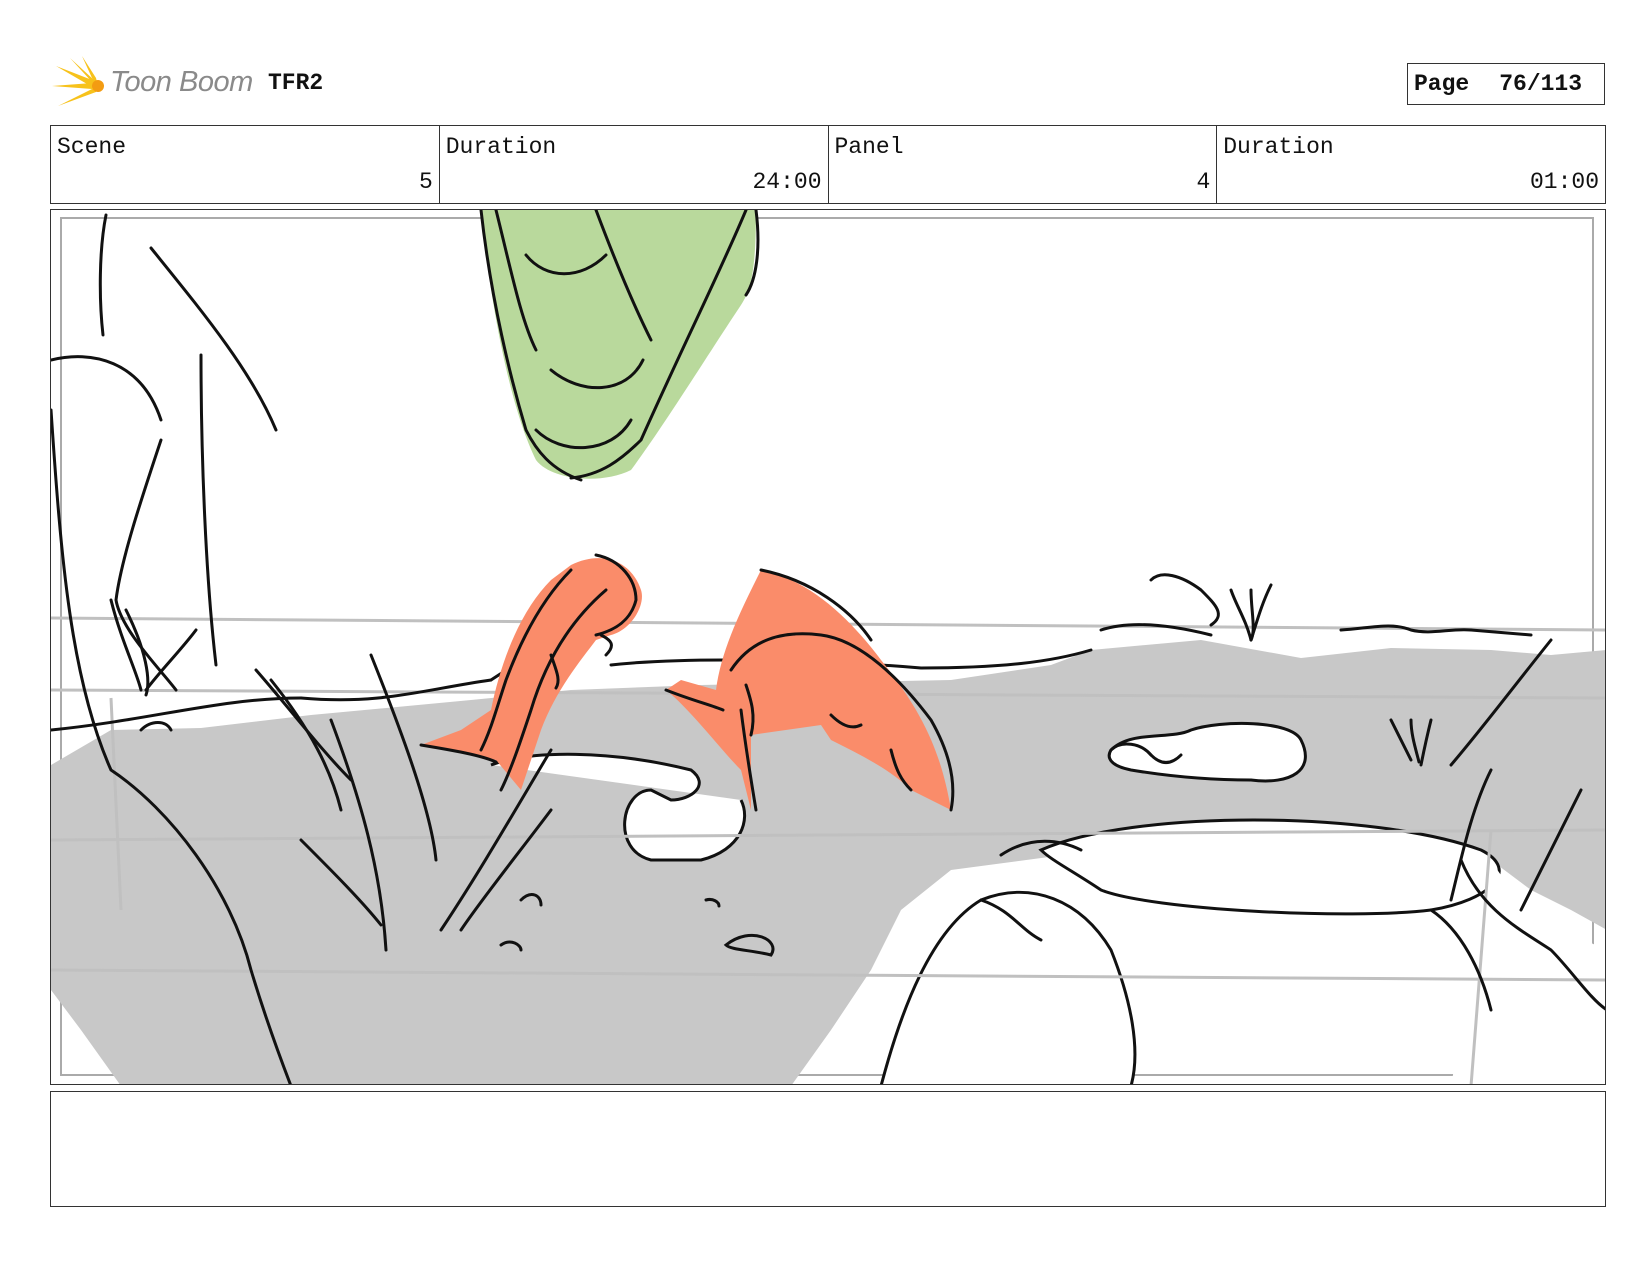 This screenshot has width=1650, height=1275. Describe the element at coordinates (245, 164) in the screenshot. I see `scene-cell: Scene 5` at that location.